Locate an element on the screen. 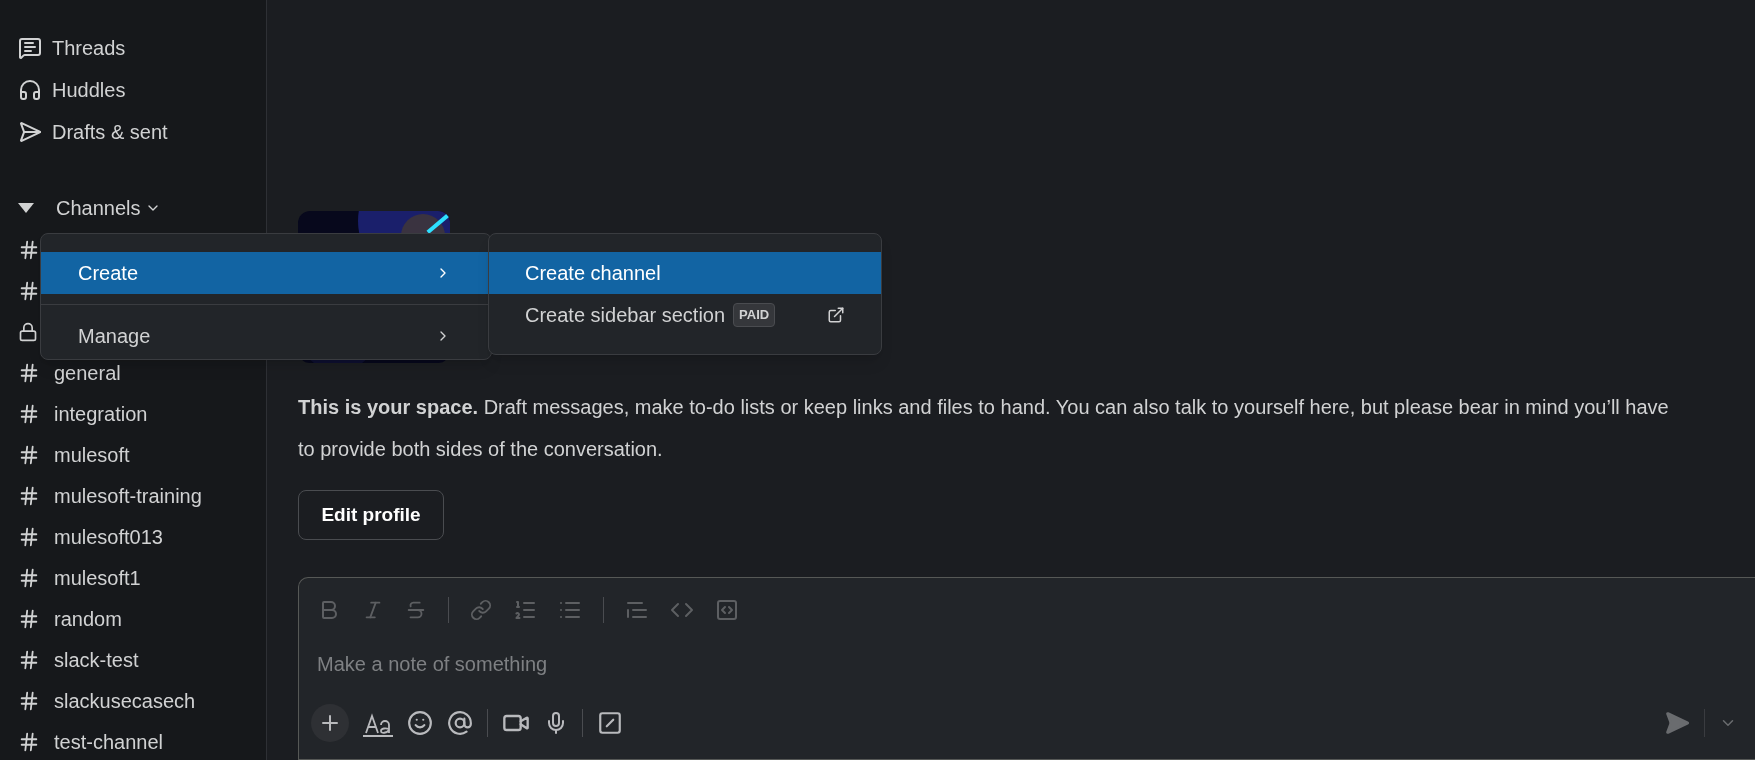 The width and height of the screenshot is (1755, 760). emoji-icon is located at coordinates (420, 722).